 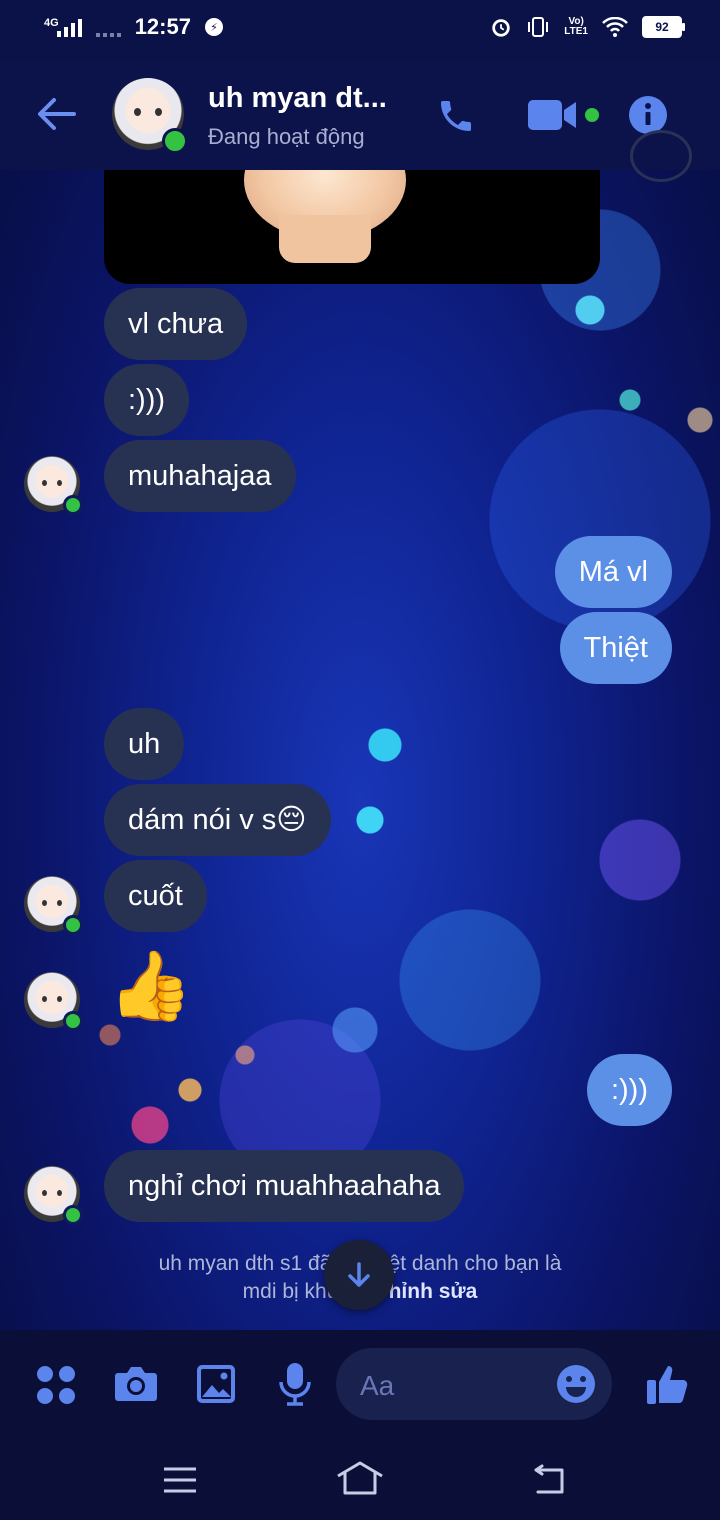 I want to click on message-bubble: muhahajaa, so click(x=200, y=476).